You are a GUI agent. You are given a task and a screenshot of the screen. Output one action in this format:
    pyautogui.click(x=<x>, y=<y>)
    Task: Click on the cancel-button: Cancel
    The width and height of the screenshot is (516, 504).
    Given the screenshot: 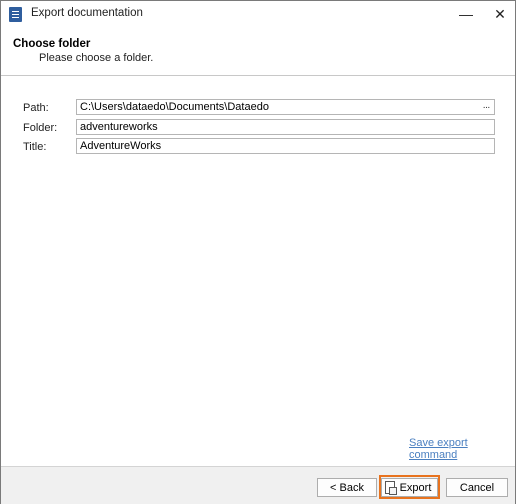 What is the action you would take?
    pyautogui.click(x=477, y=487)
    